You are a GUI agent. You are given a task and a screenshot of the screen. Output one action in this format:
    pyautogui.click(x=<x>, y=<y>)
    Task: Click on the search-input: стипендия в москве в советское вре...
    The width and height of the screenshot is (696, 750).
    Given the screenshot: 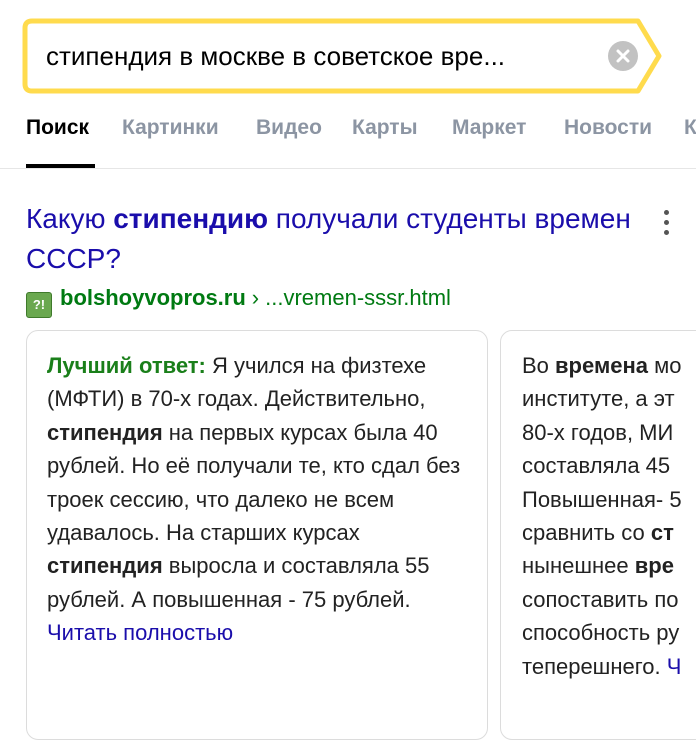 What is the action you would take?
    pyautogui.click(x=324, y=56)
    